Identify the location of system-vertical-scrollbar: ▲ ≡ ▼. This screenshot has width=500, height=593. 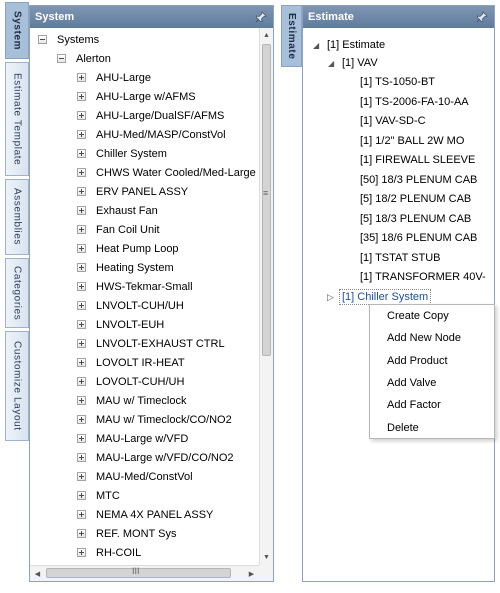
(266, 296).